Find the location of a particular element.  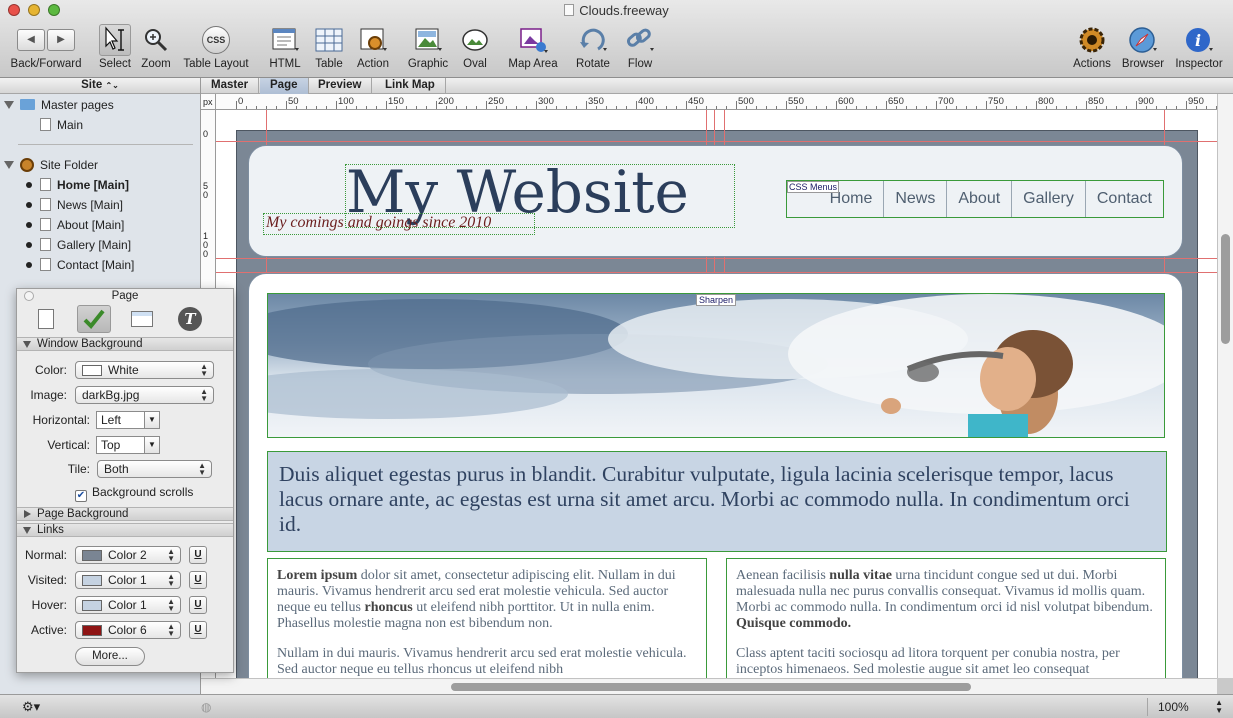

master-main-row: Main is located at coordinates (61, 125).